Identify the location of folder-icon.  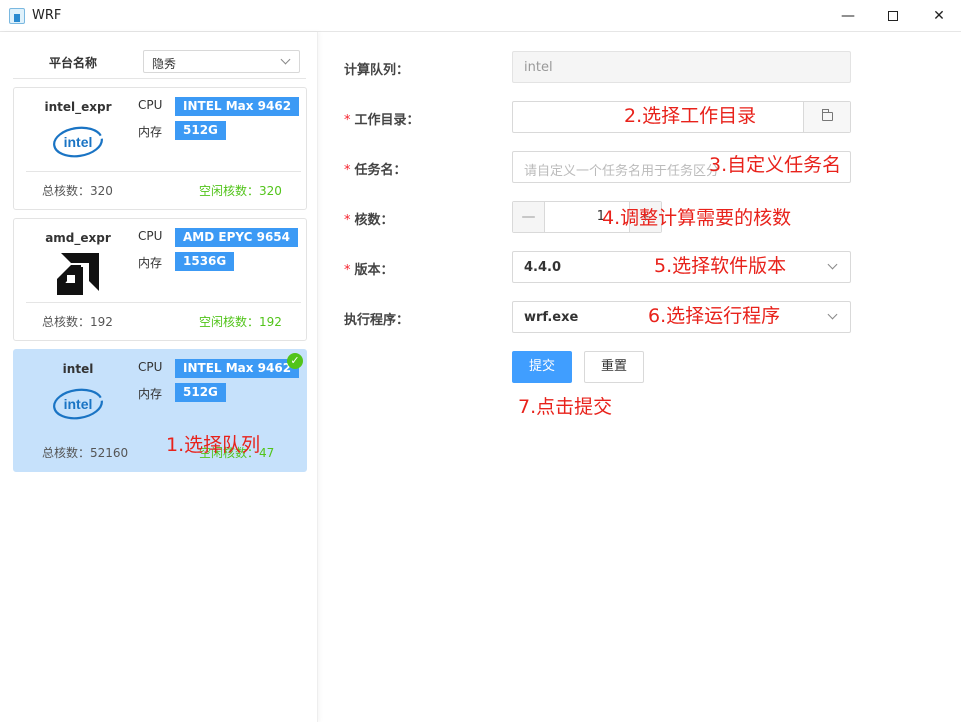
(827, 115).